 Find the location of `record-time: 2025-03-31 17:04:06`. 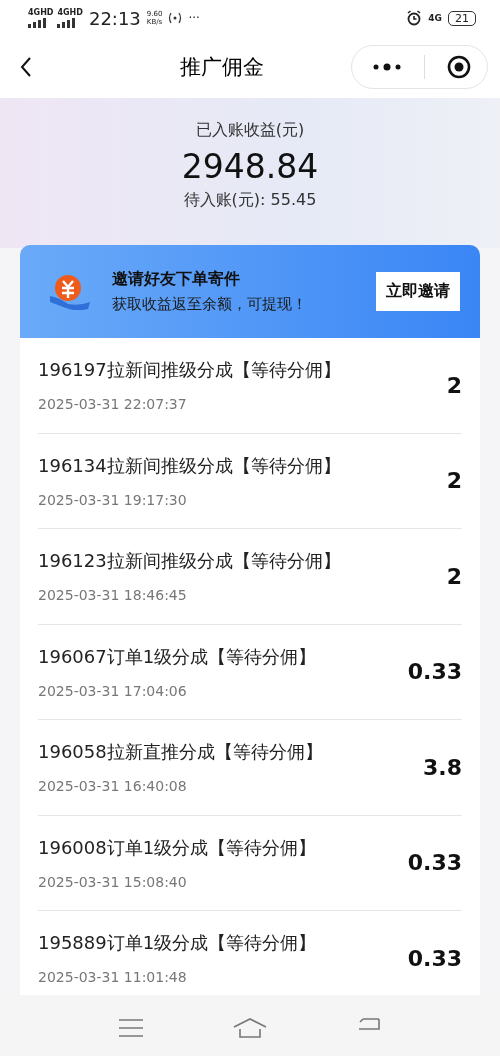

record-time: 2025-03-31 17:04:06 is located at coordinates (113, 690).